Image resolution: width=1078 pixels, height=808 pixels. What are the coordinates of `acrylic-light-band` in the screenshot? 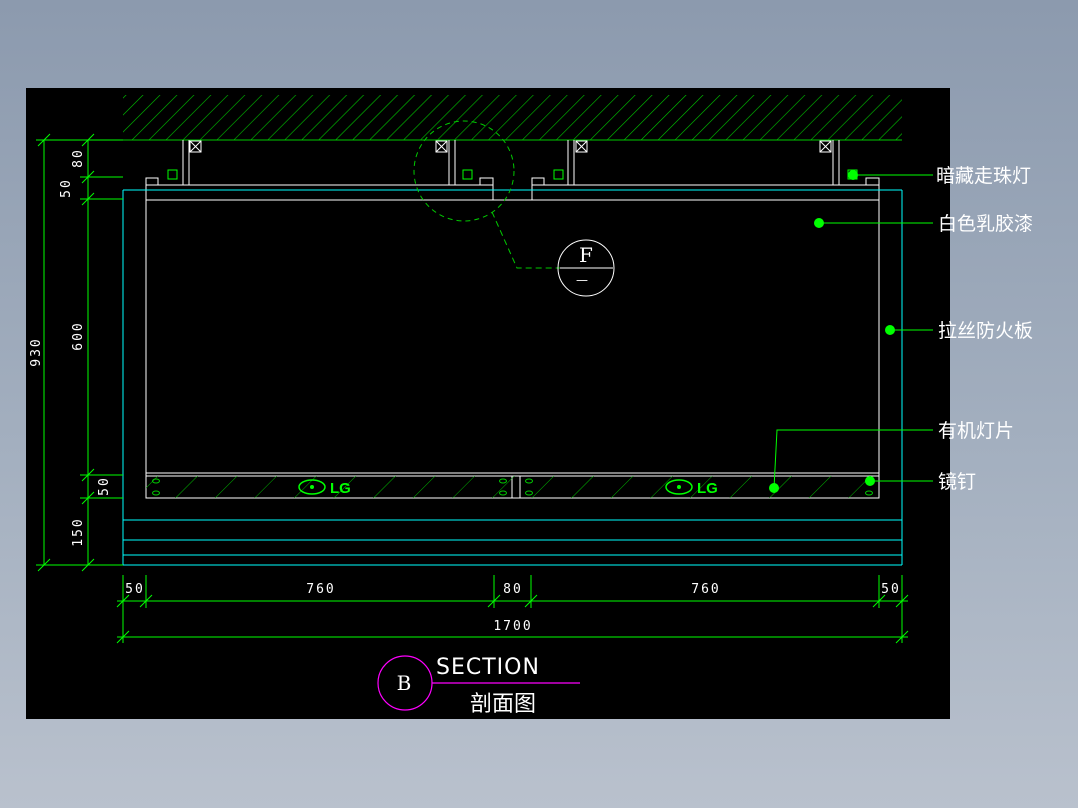 It's located at (512, 487).